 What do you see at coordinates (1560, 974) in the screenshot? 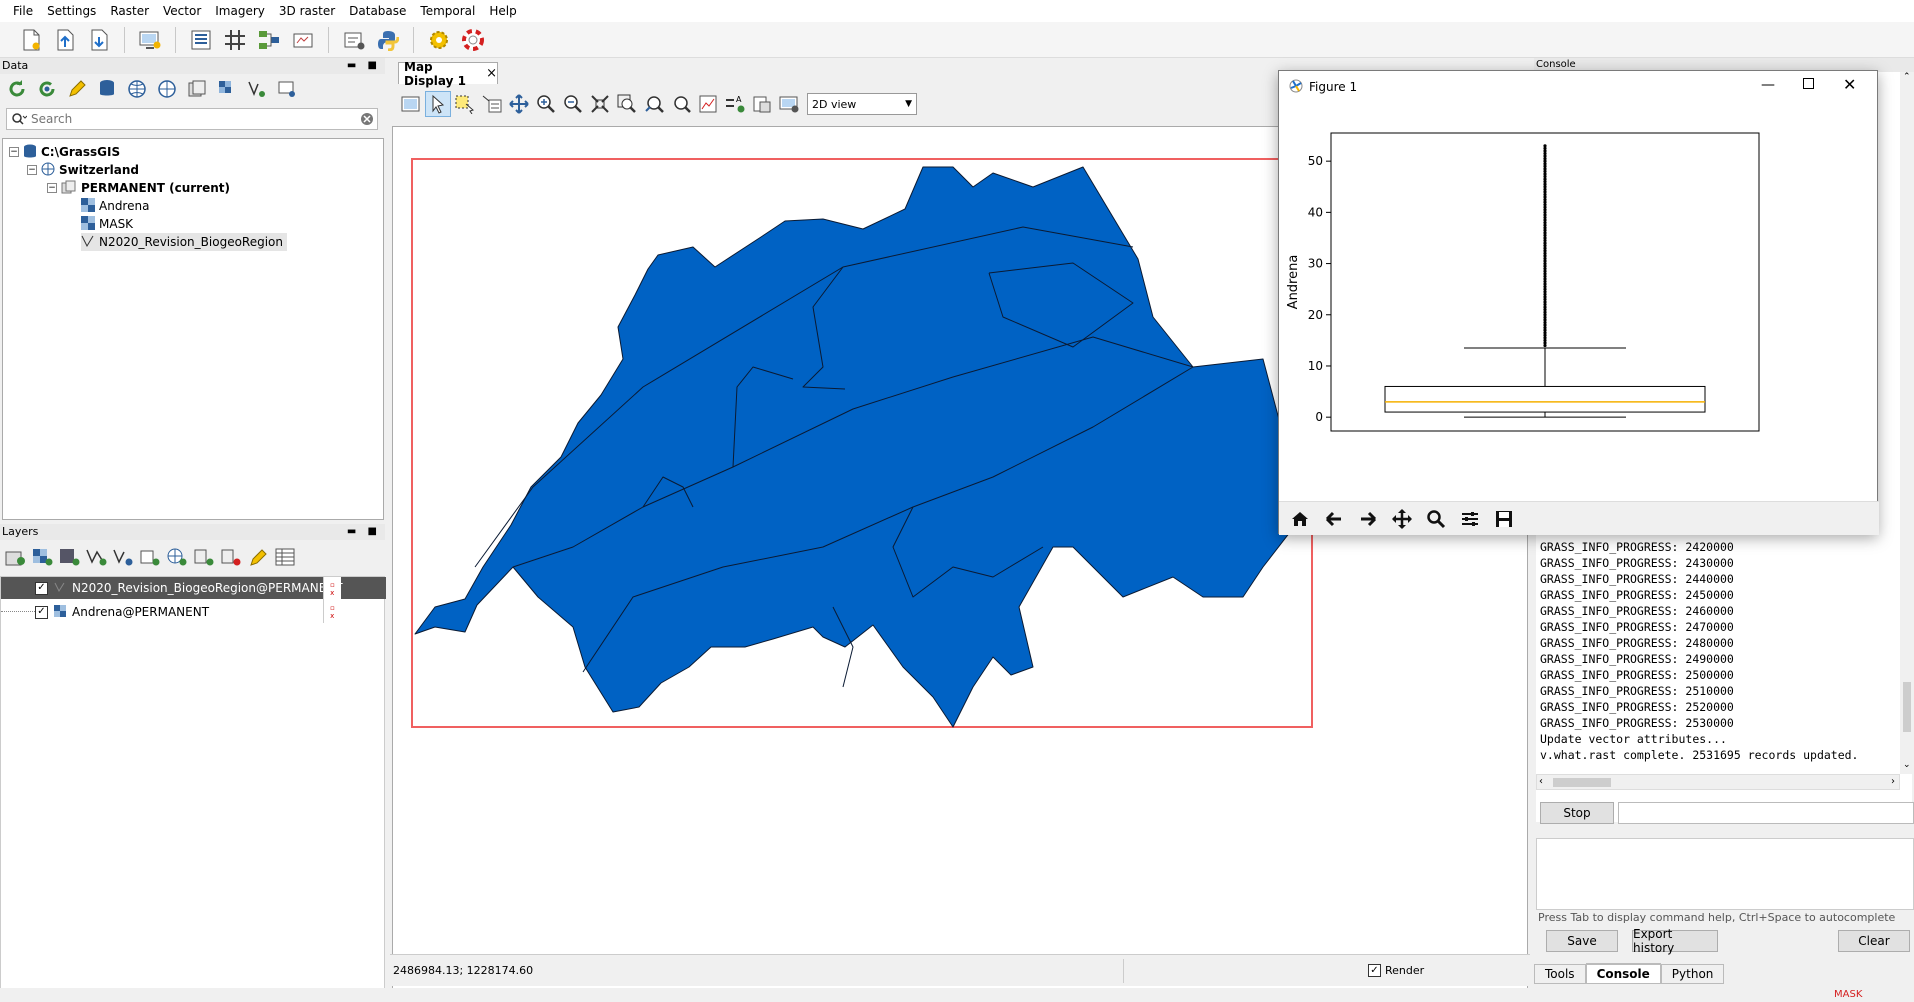
I see `tab-tools: Tools` at bounding box center [1560, 974].